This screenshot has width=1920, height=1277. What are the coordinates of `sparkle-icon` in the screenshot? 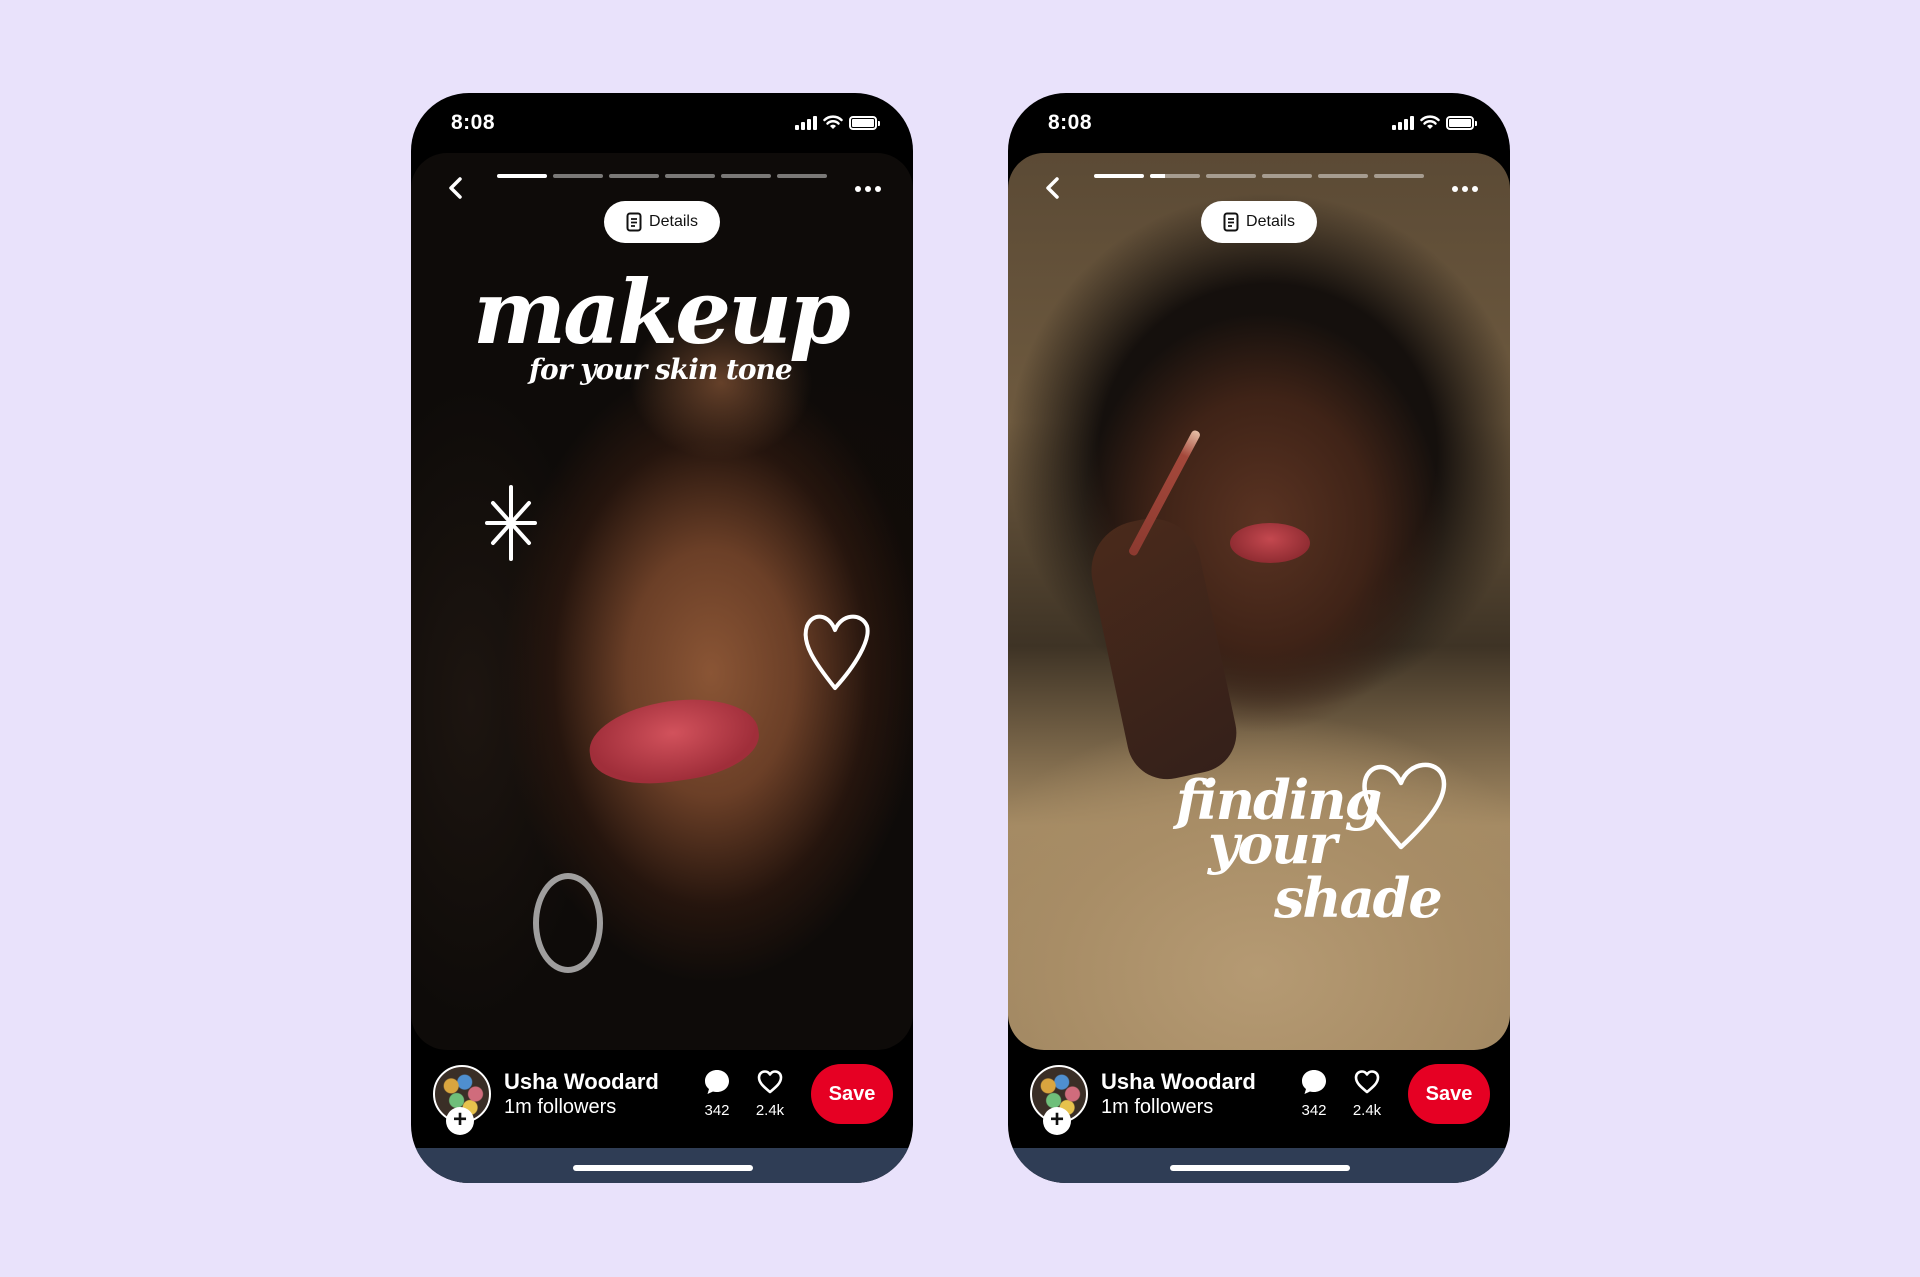 It's located at (511, 523).